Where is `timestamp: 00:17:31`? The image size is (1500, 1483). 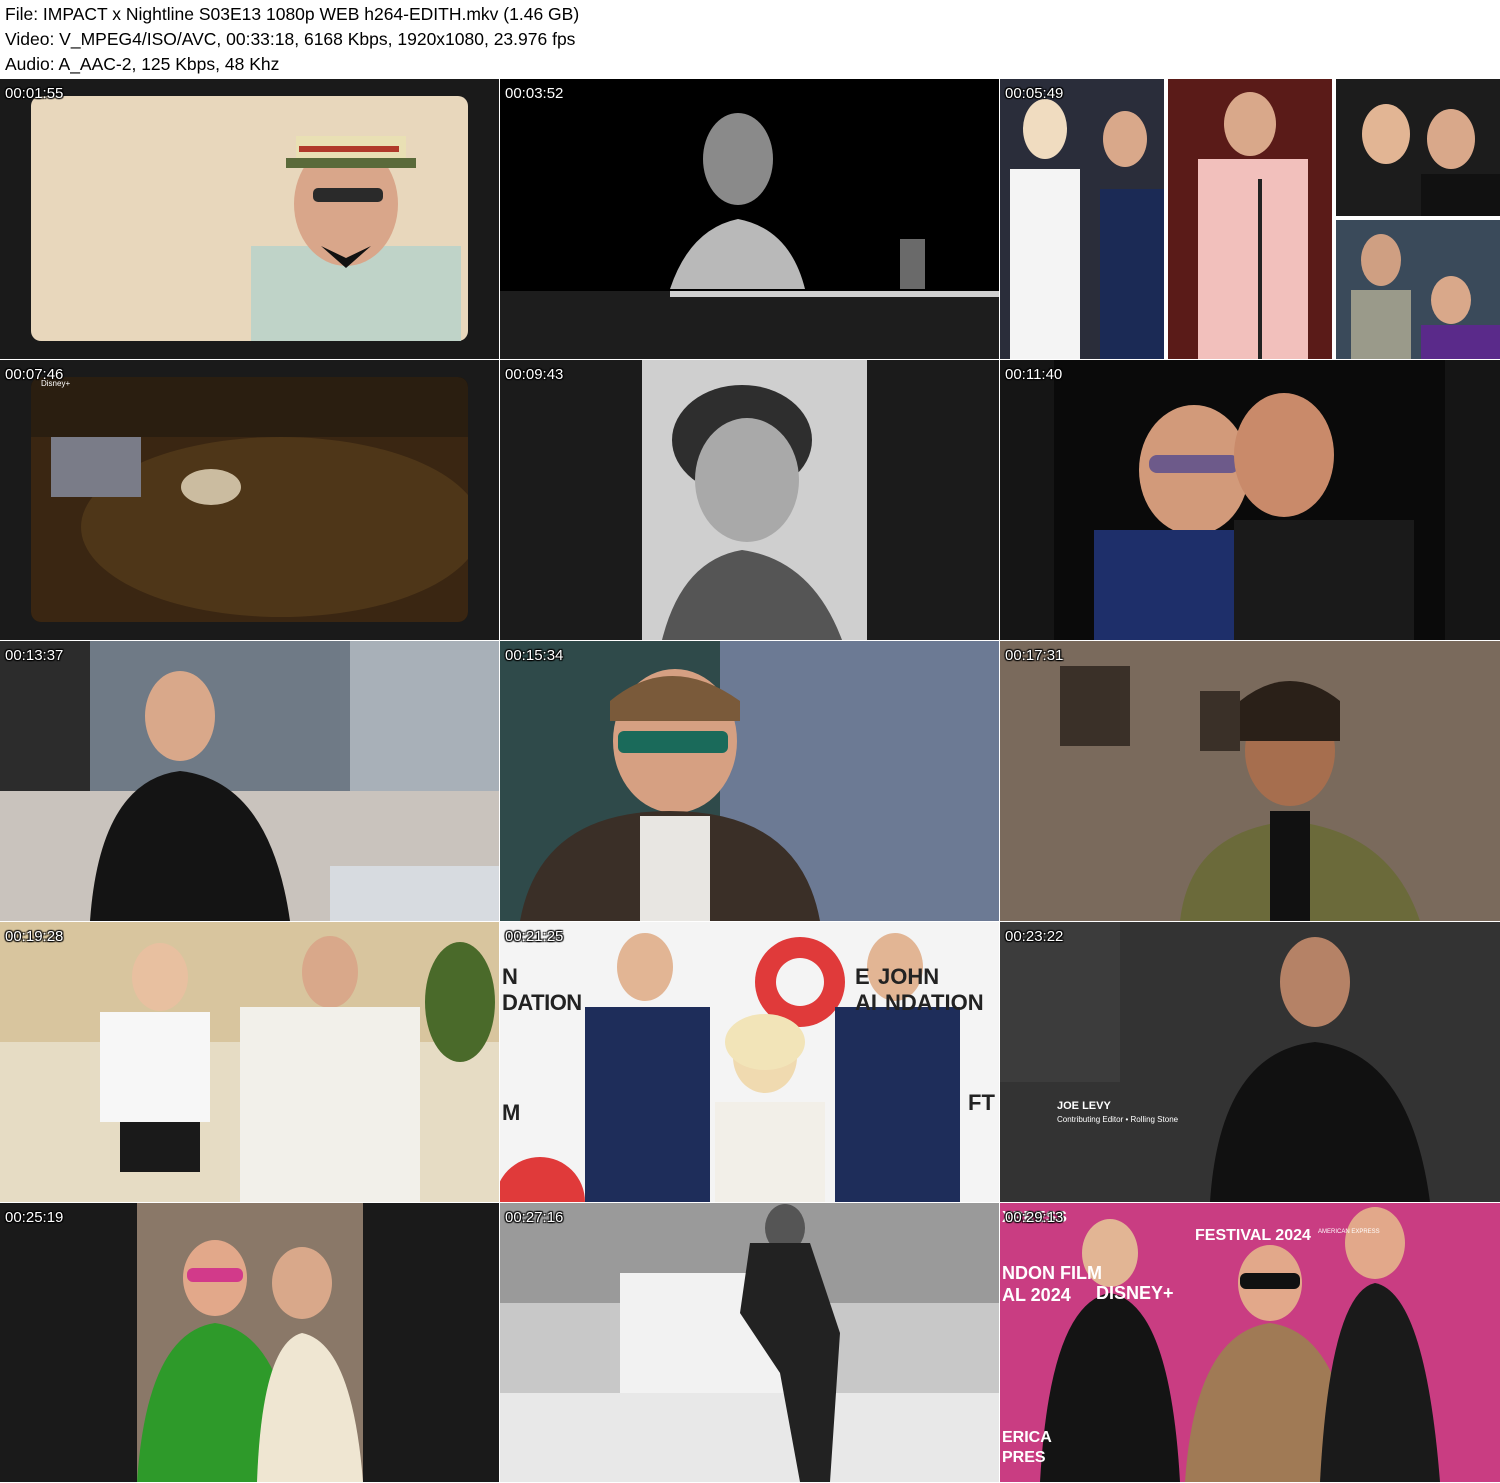 timestamp: 00:17:31 is located at coordinates (1034, 655).